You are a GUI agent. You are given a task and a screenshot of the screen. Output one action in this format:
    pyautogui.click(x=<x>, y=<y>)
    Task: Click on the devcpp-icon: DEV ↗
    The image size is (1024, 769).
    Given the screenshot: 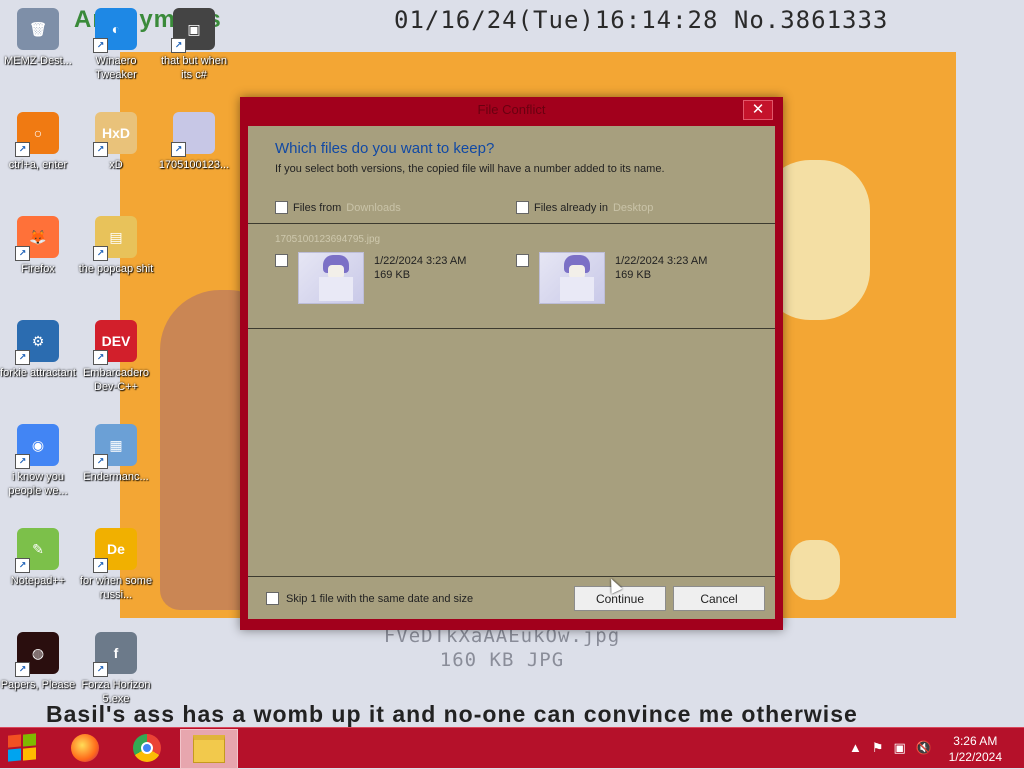 What is the action you would take?
    pyautogui.click(x=115, y=342)
    